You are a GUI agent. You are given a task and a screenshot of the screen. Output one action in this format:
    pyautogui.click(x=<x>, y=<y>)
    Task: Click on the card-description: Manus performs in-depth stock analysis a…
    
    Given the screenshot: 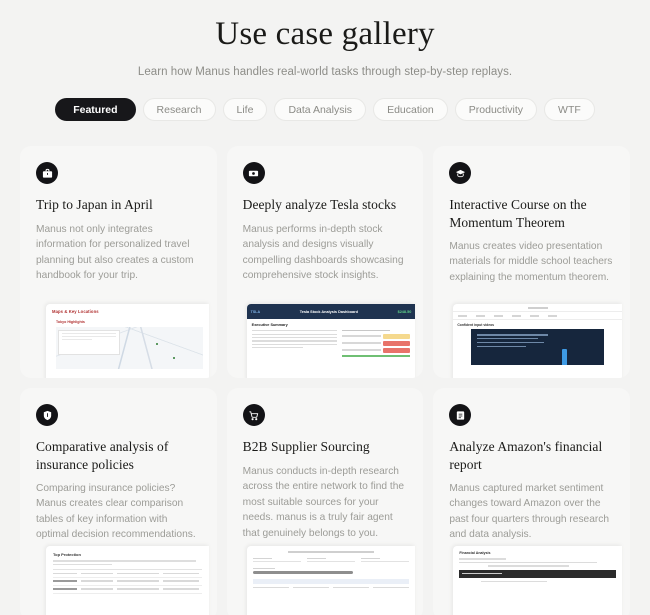 What is the action you would take?
    pyautogui.click(x=323, y=252)
    